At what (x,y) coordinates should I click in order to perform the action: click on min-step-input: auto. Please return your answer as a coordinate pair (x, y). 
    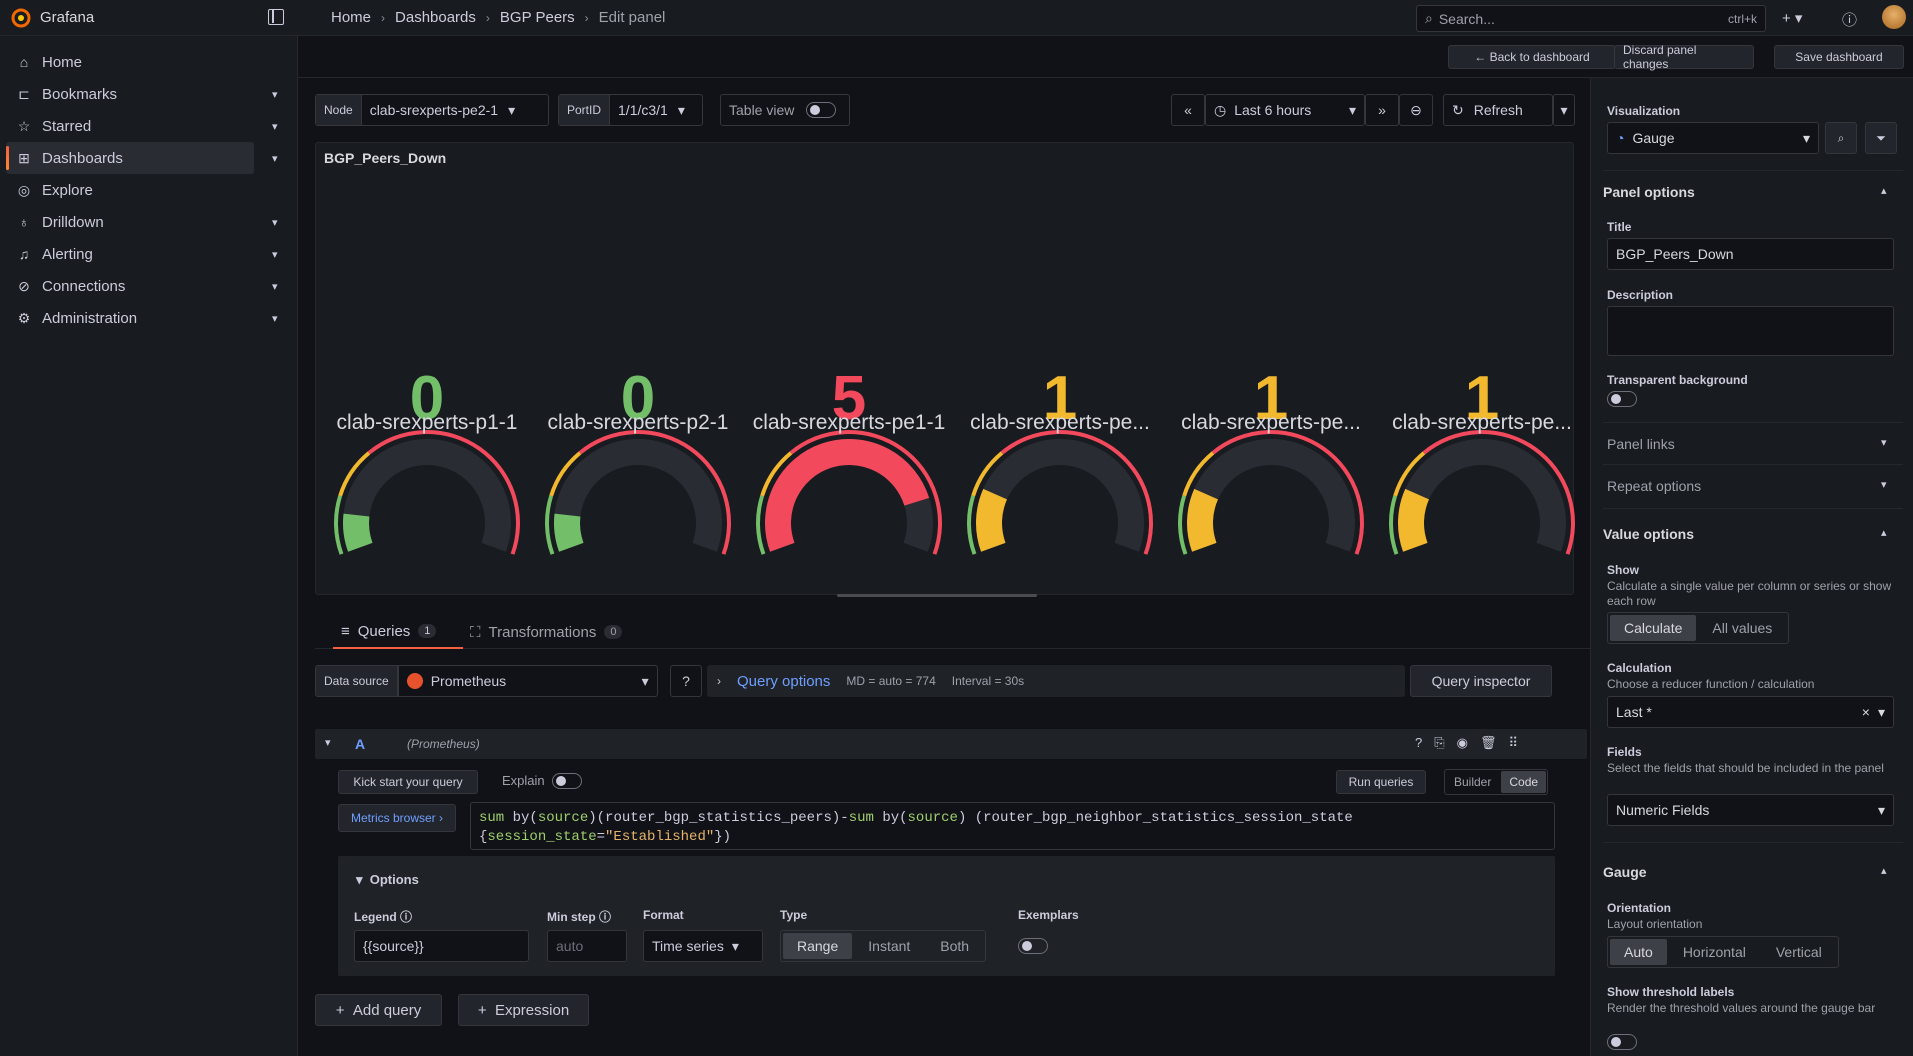
    Looking at the image, I should click on (587, 946).